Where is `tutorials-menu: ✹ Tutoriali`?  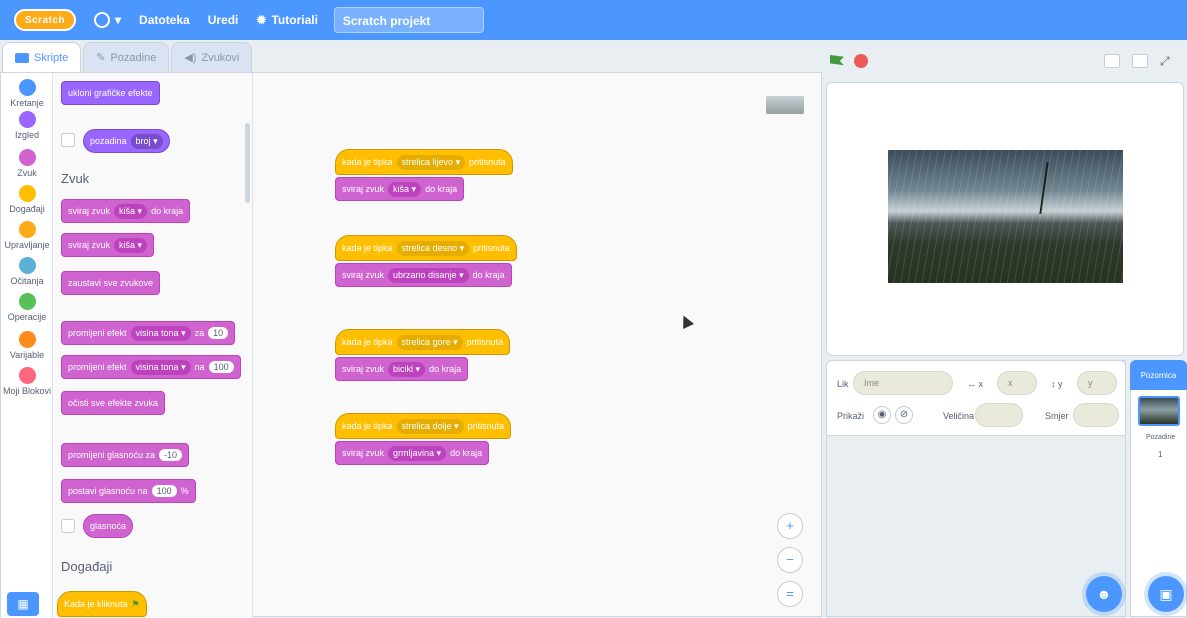
tutorials-menu: ✹ Tutoriali is located at coordinates (287, 20).